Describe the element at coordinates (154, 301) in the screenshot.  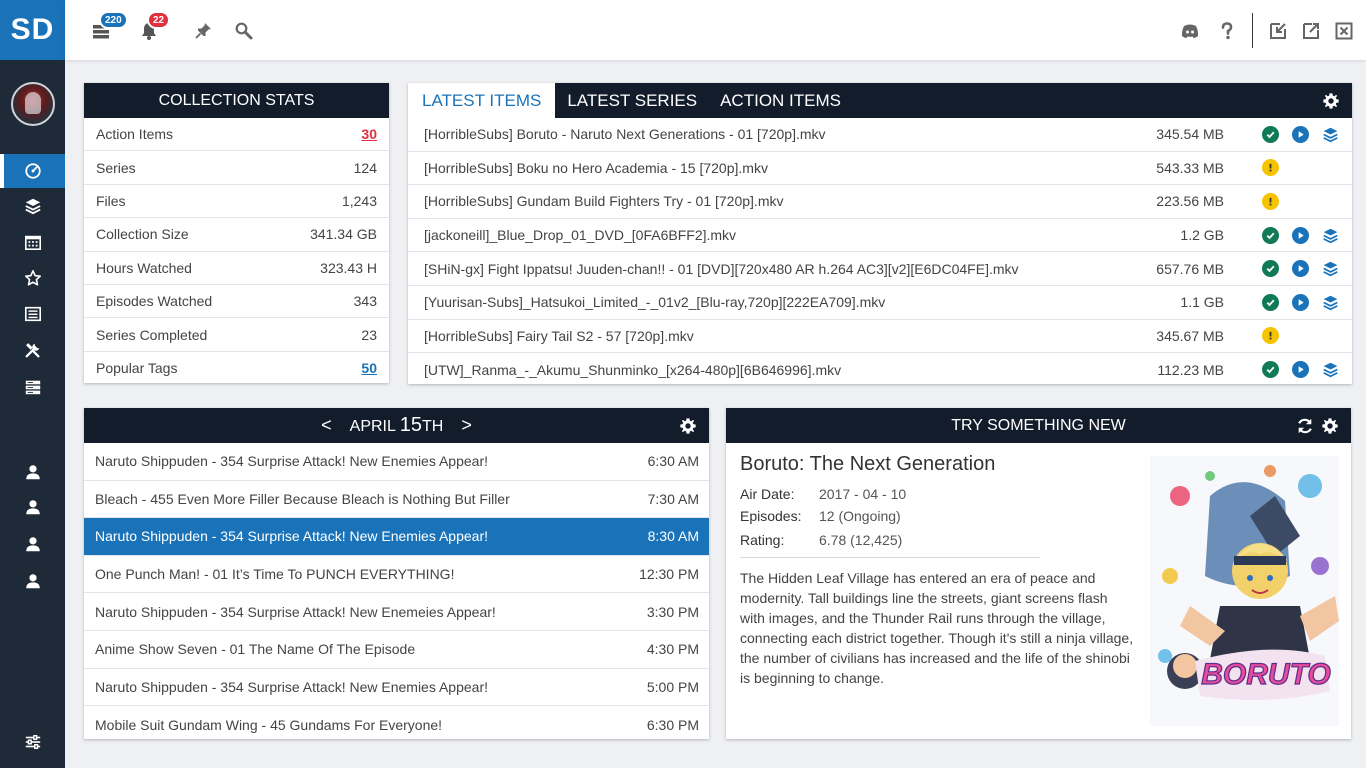
I see `stats-label: Episodes Watched` at that location.